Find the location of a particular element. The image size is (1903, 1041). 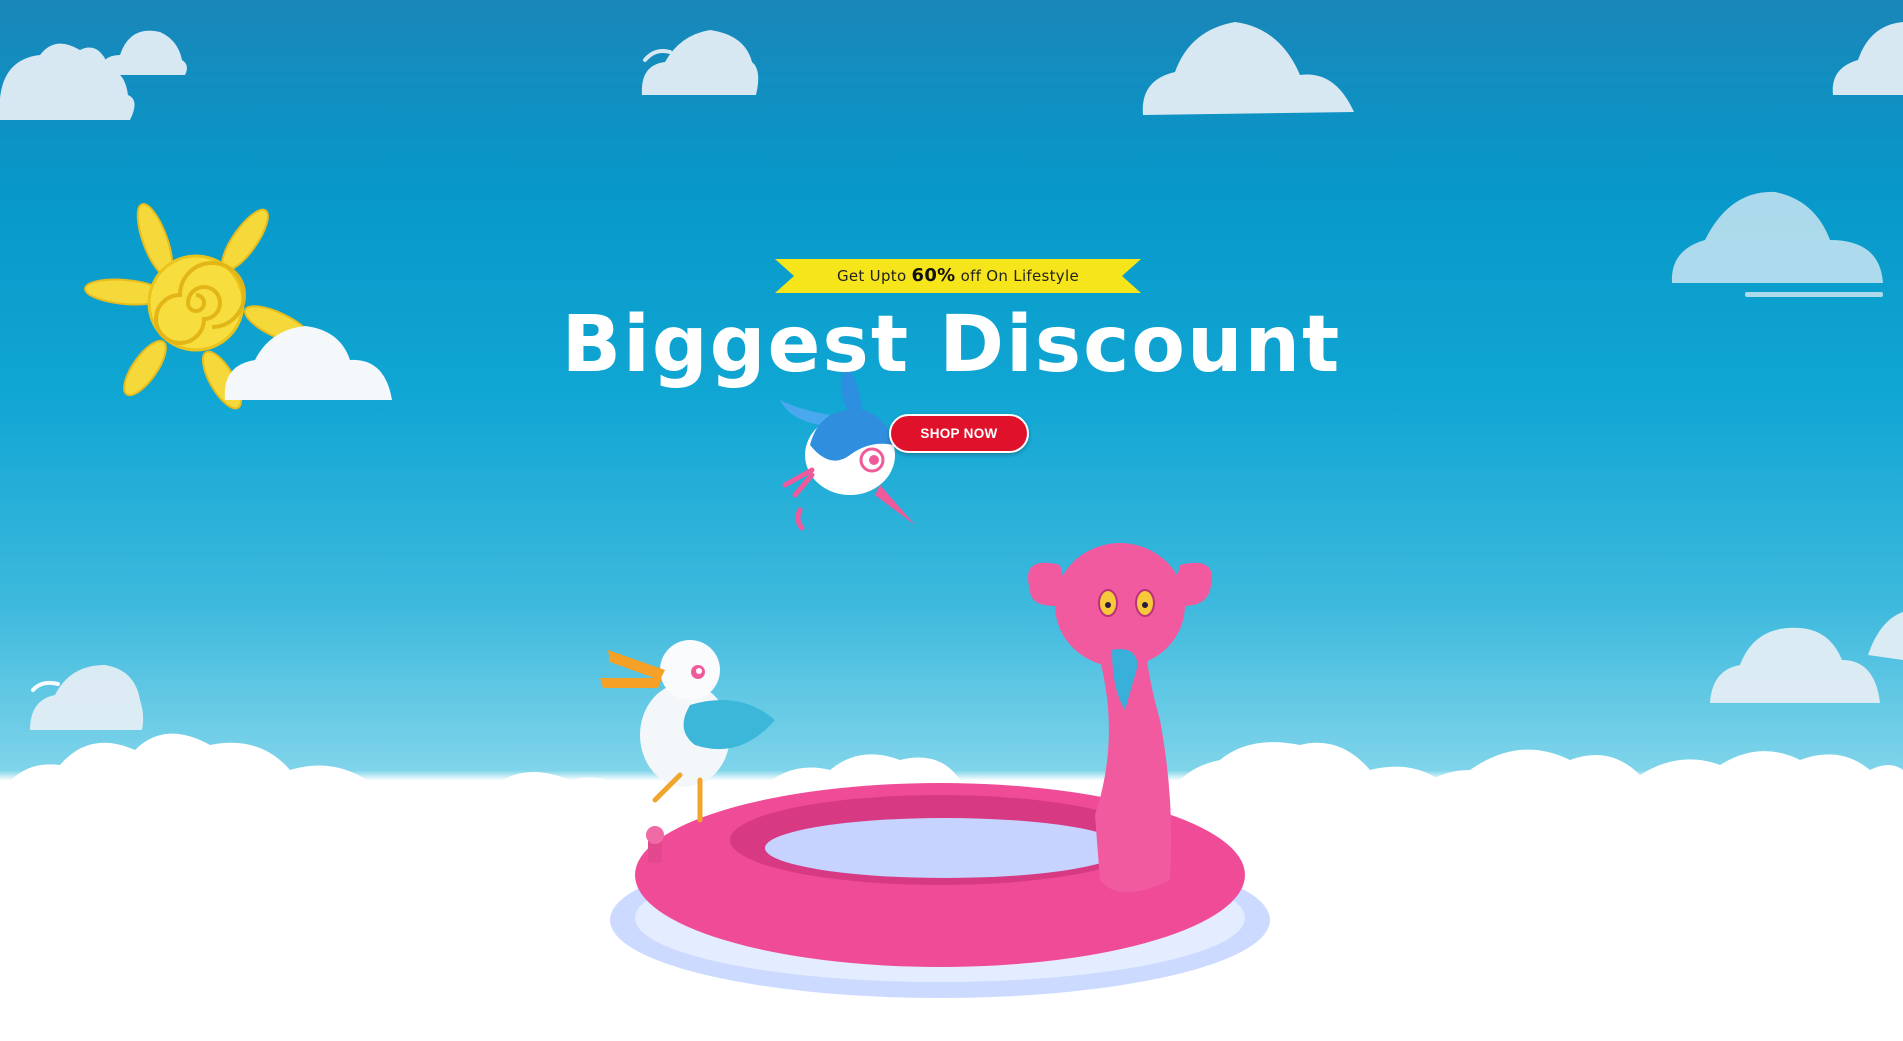

promo-prefix: Get Upto is located at coordinates (871, 276).